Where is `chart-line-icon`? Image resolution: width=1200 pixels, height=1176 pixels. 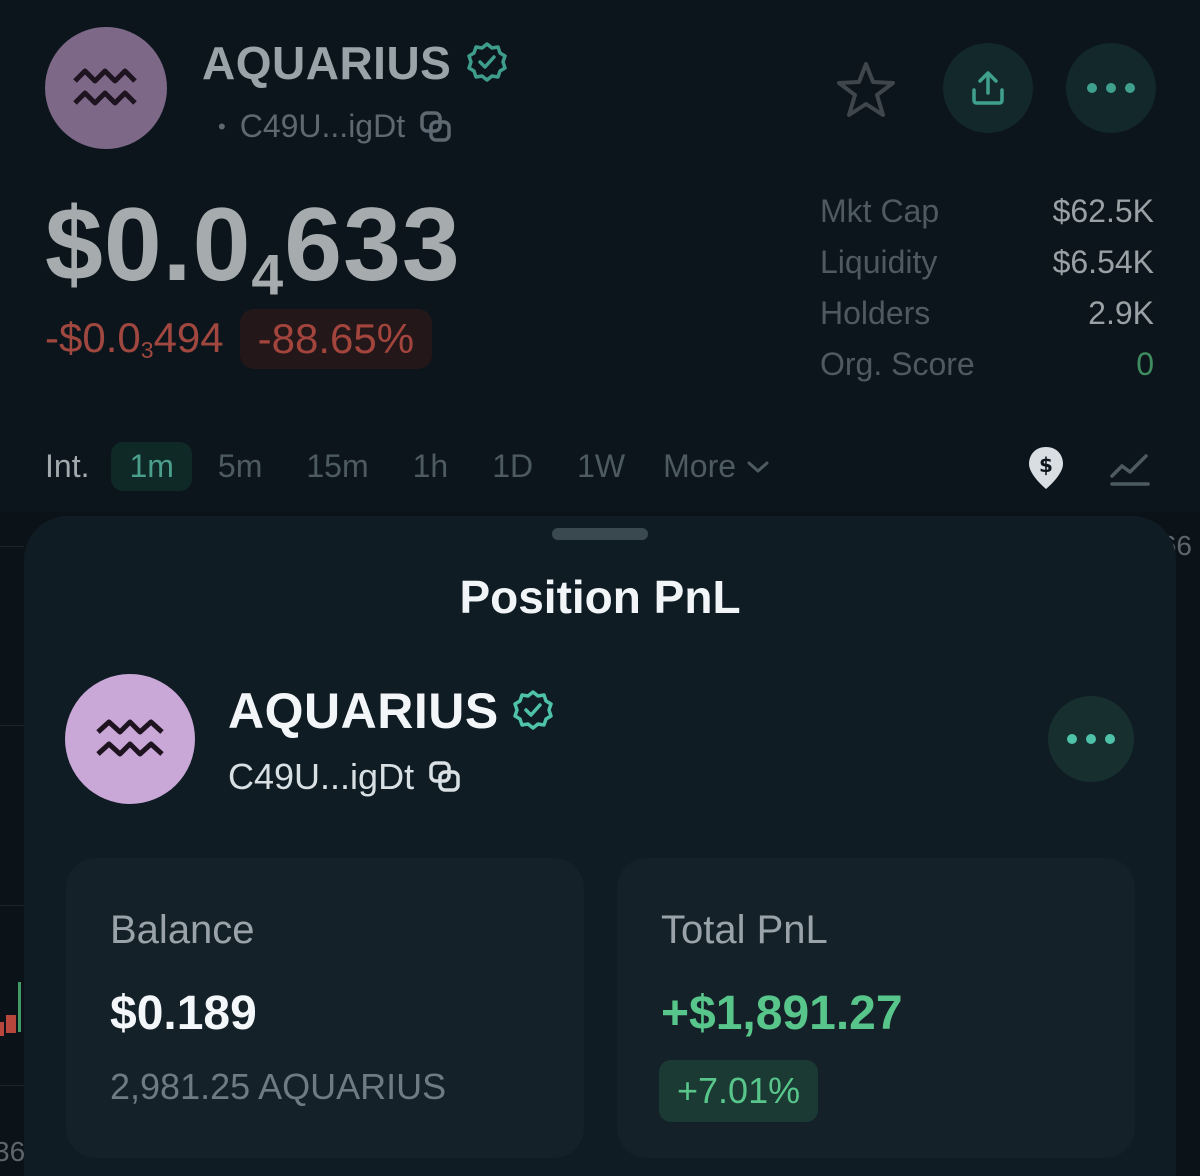 chart-line-icon is located at coordinates (1130, 468).